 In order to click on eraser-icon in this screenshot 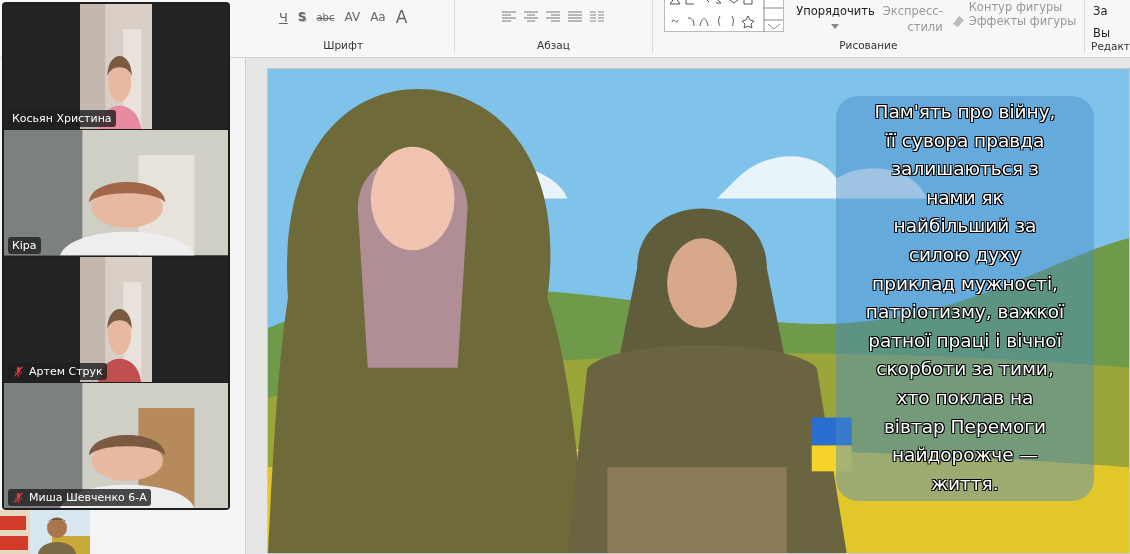, I will do `click(957, 21)`.